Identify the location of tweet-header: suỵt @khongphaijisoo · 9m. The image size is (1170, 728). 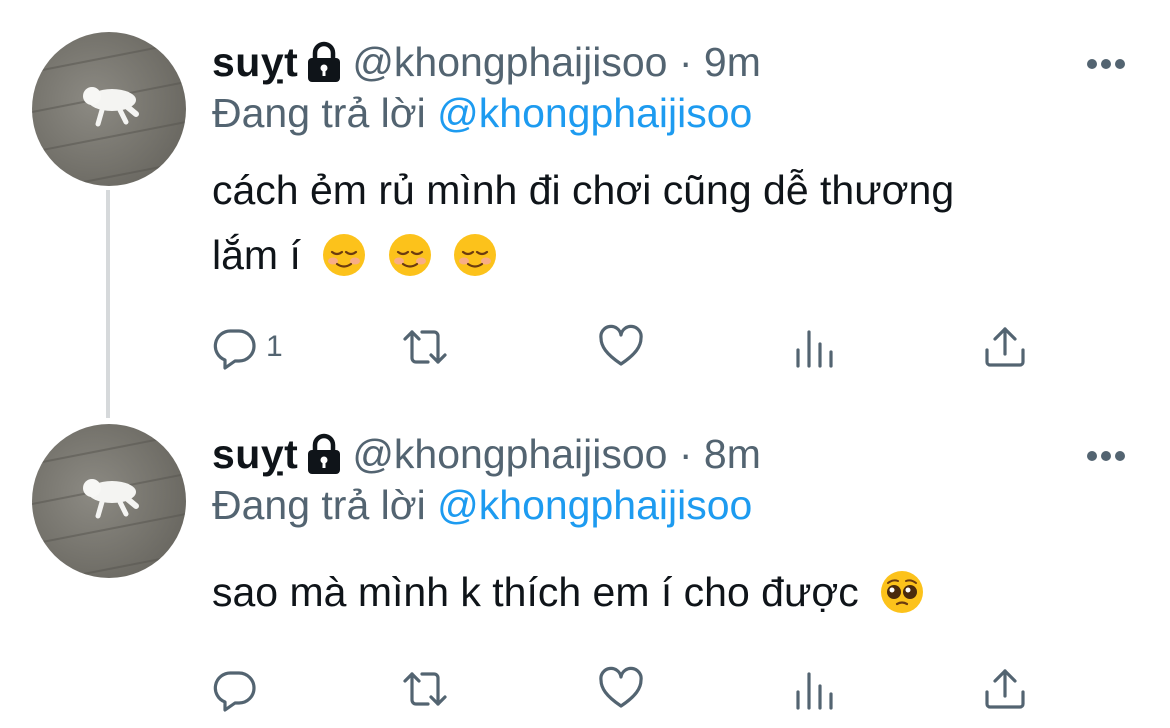
(486, 62).